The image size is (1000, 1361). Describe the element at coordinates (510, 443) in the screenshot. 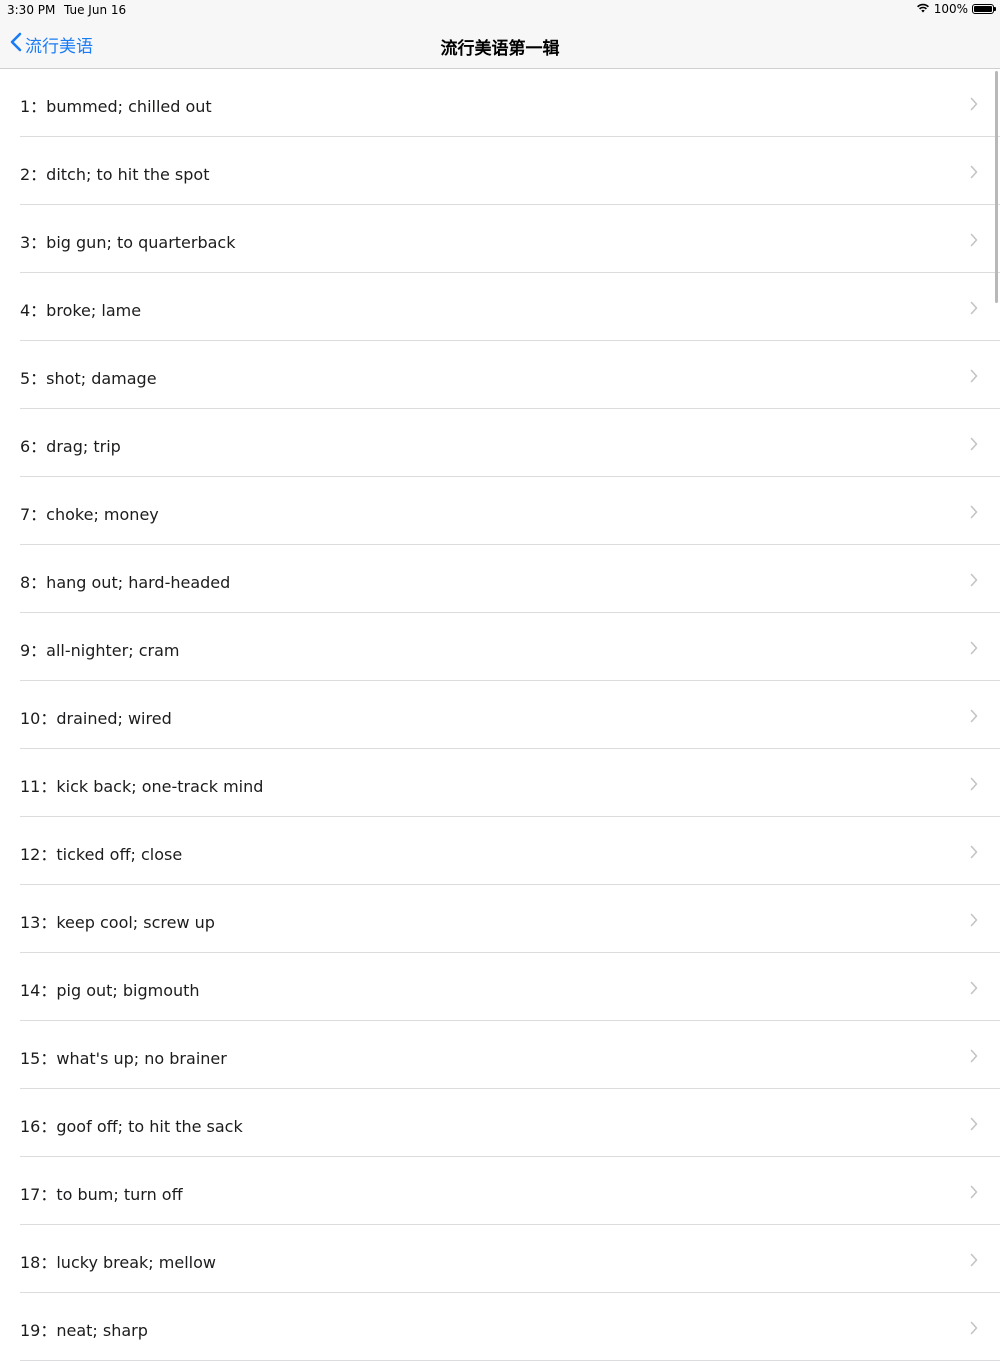

I see `list-item: 6：drag; trip` at that location.